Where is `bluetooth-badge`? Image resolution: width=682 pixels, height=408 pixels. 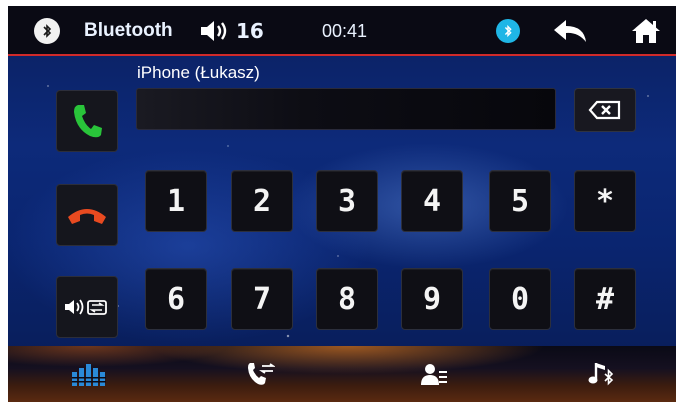
bluetooth-badge is located at coordinates (47, 31).